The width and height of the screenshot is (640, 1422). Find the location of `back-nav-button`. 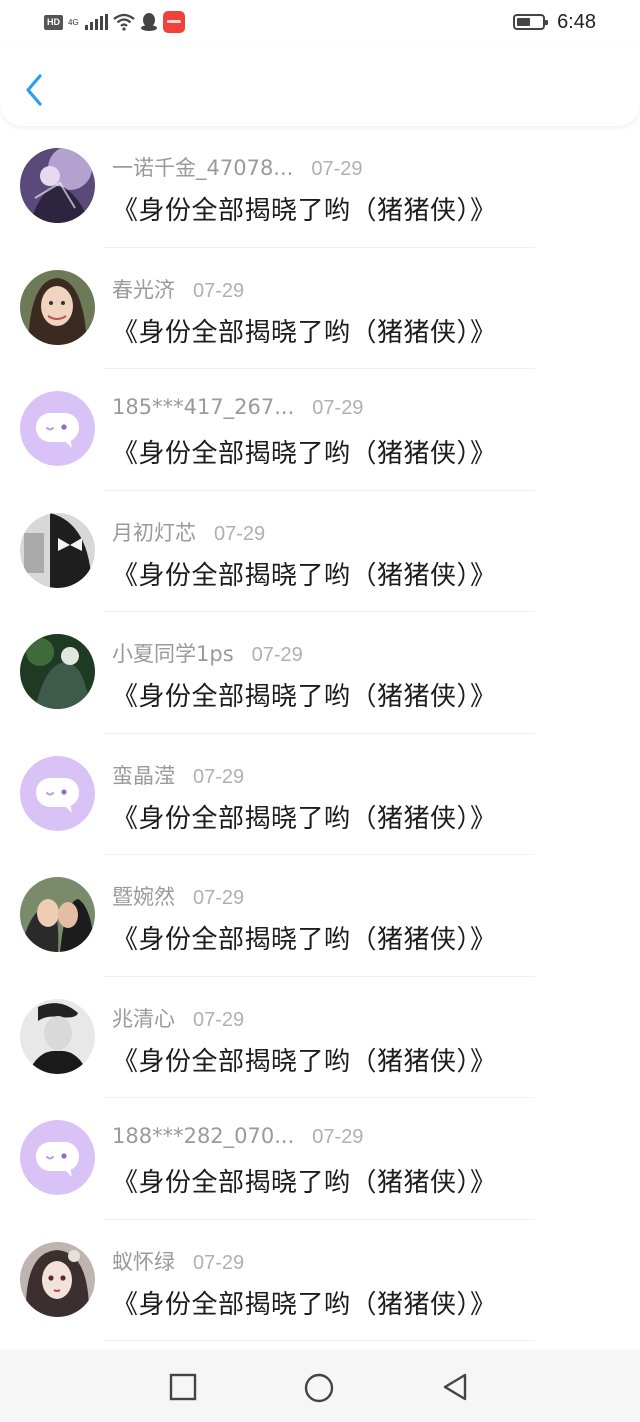

back-nav-button is located at coordinates (455, 1387).